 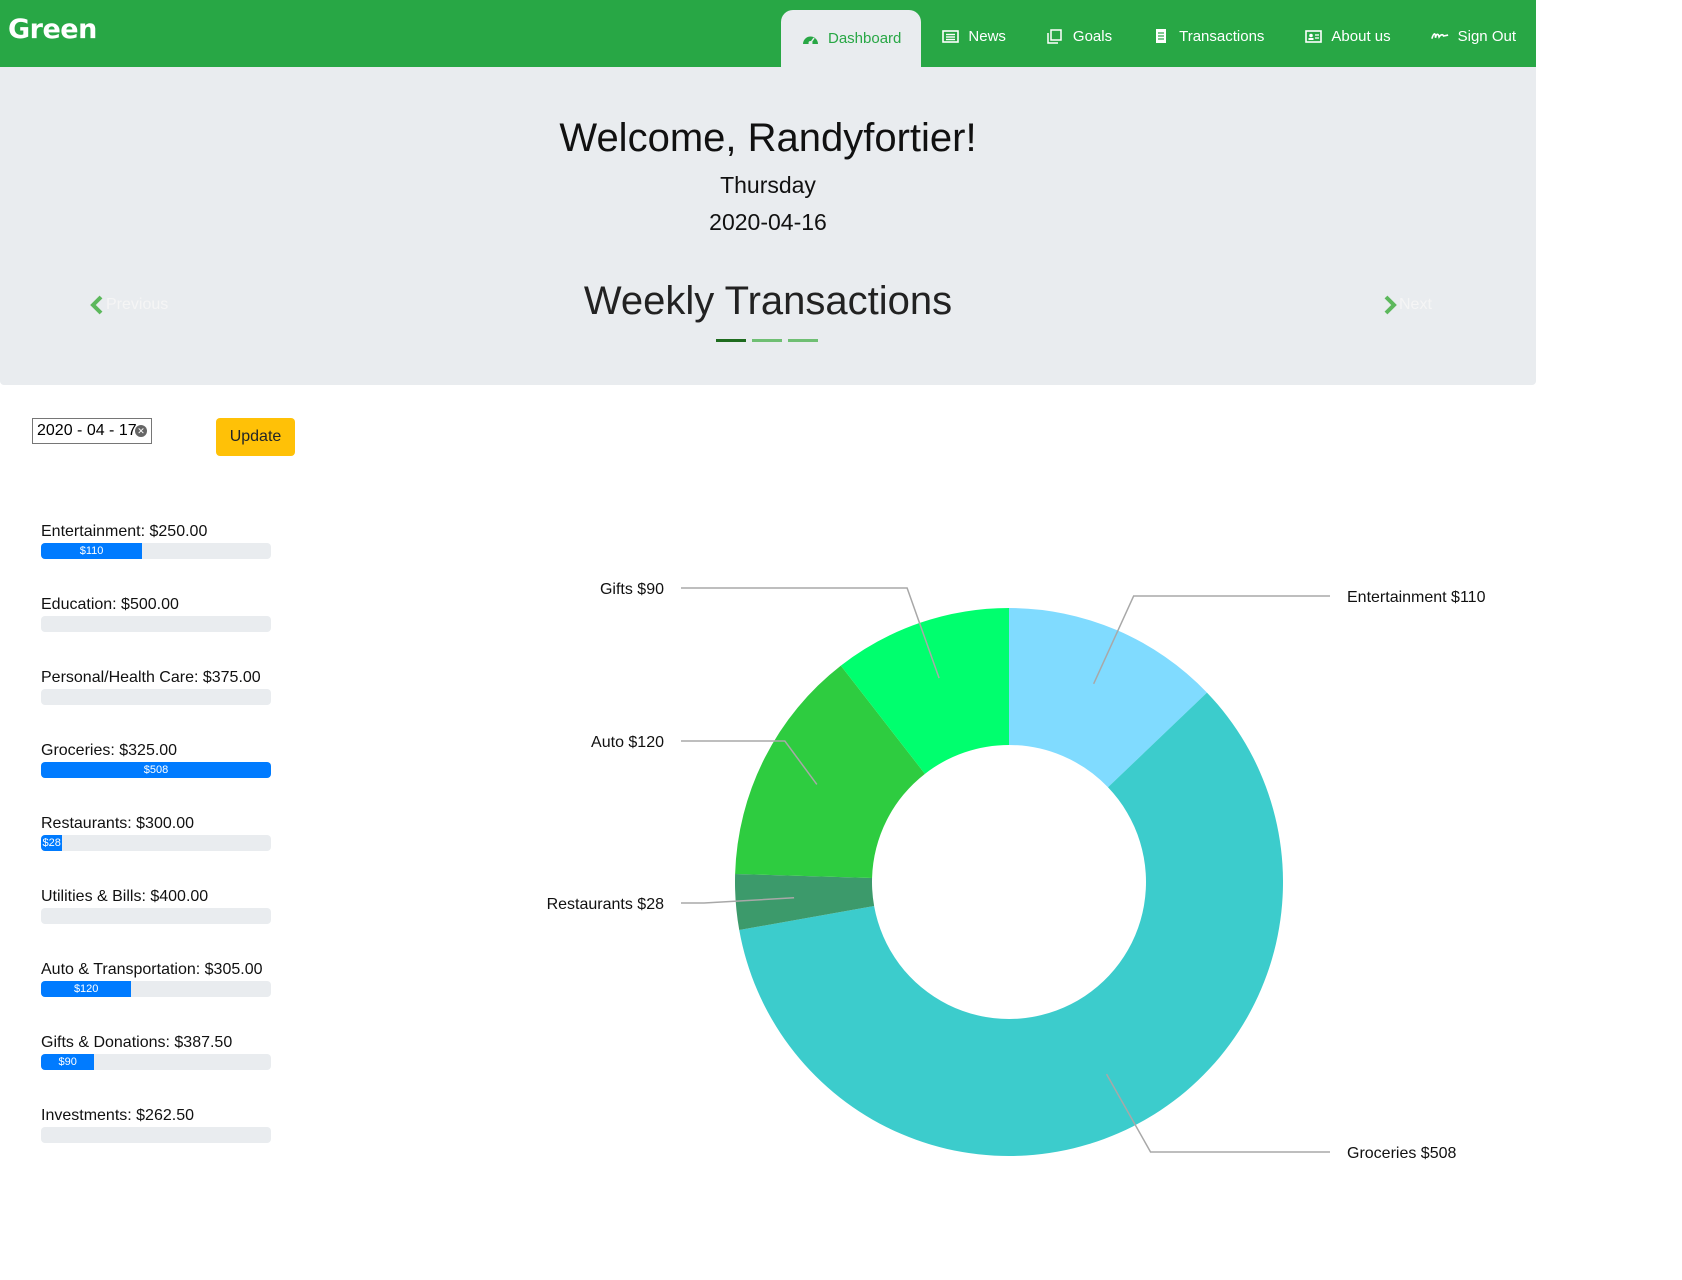 What do you see at coordinates (110, 604) in the screenshot?
I see `budget-label: Education: $500.00` at bounding box center [110, 604].